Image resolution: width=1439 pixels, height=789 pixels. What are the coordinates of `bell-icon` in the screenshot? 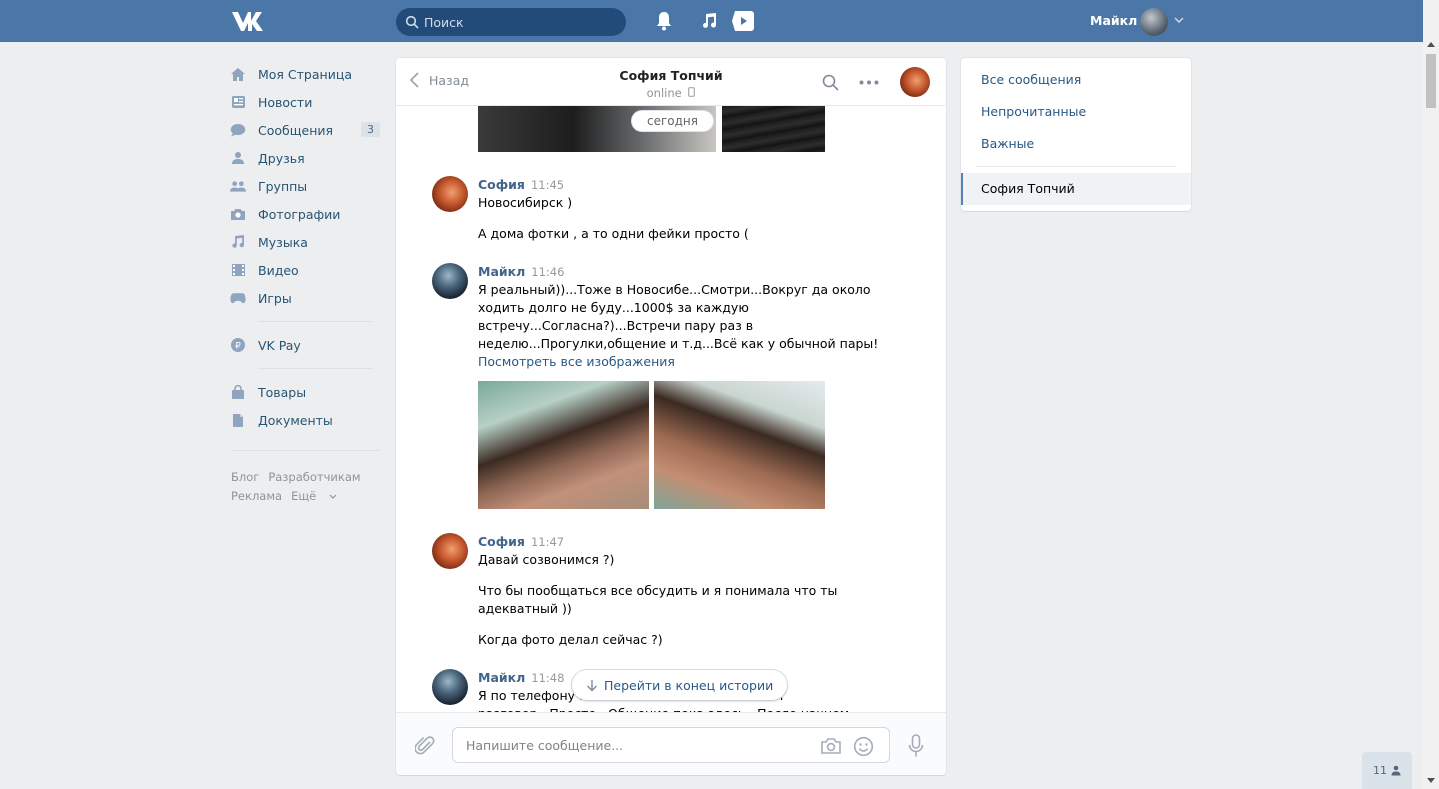 It's located at (664, 21).